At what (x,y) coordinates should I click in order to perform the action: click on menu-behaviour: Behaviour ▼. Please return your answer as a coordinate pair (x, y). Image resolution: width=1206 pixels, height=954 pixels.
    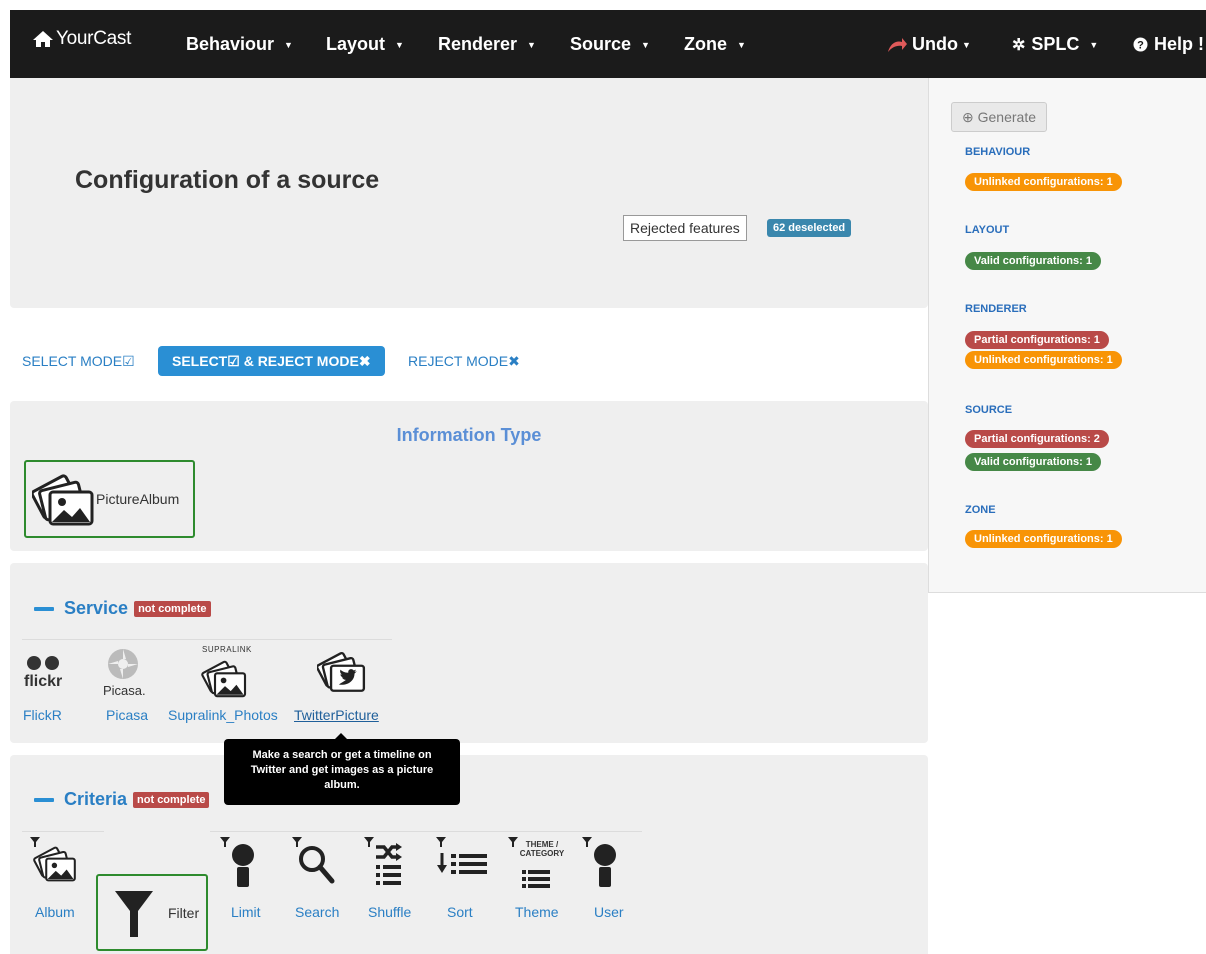
    Looking at the image, I should click on (239, 44).